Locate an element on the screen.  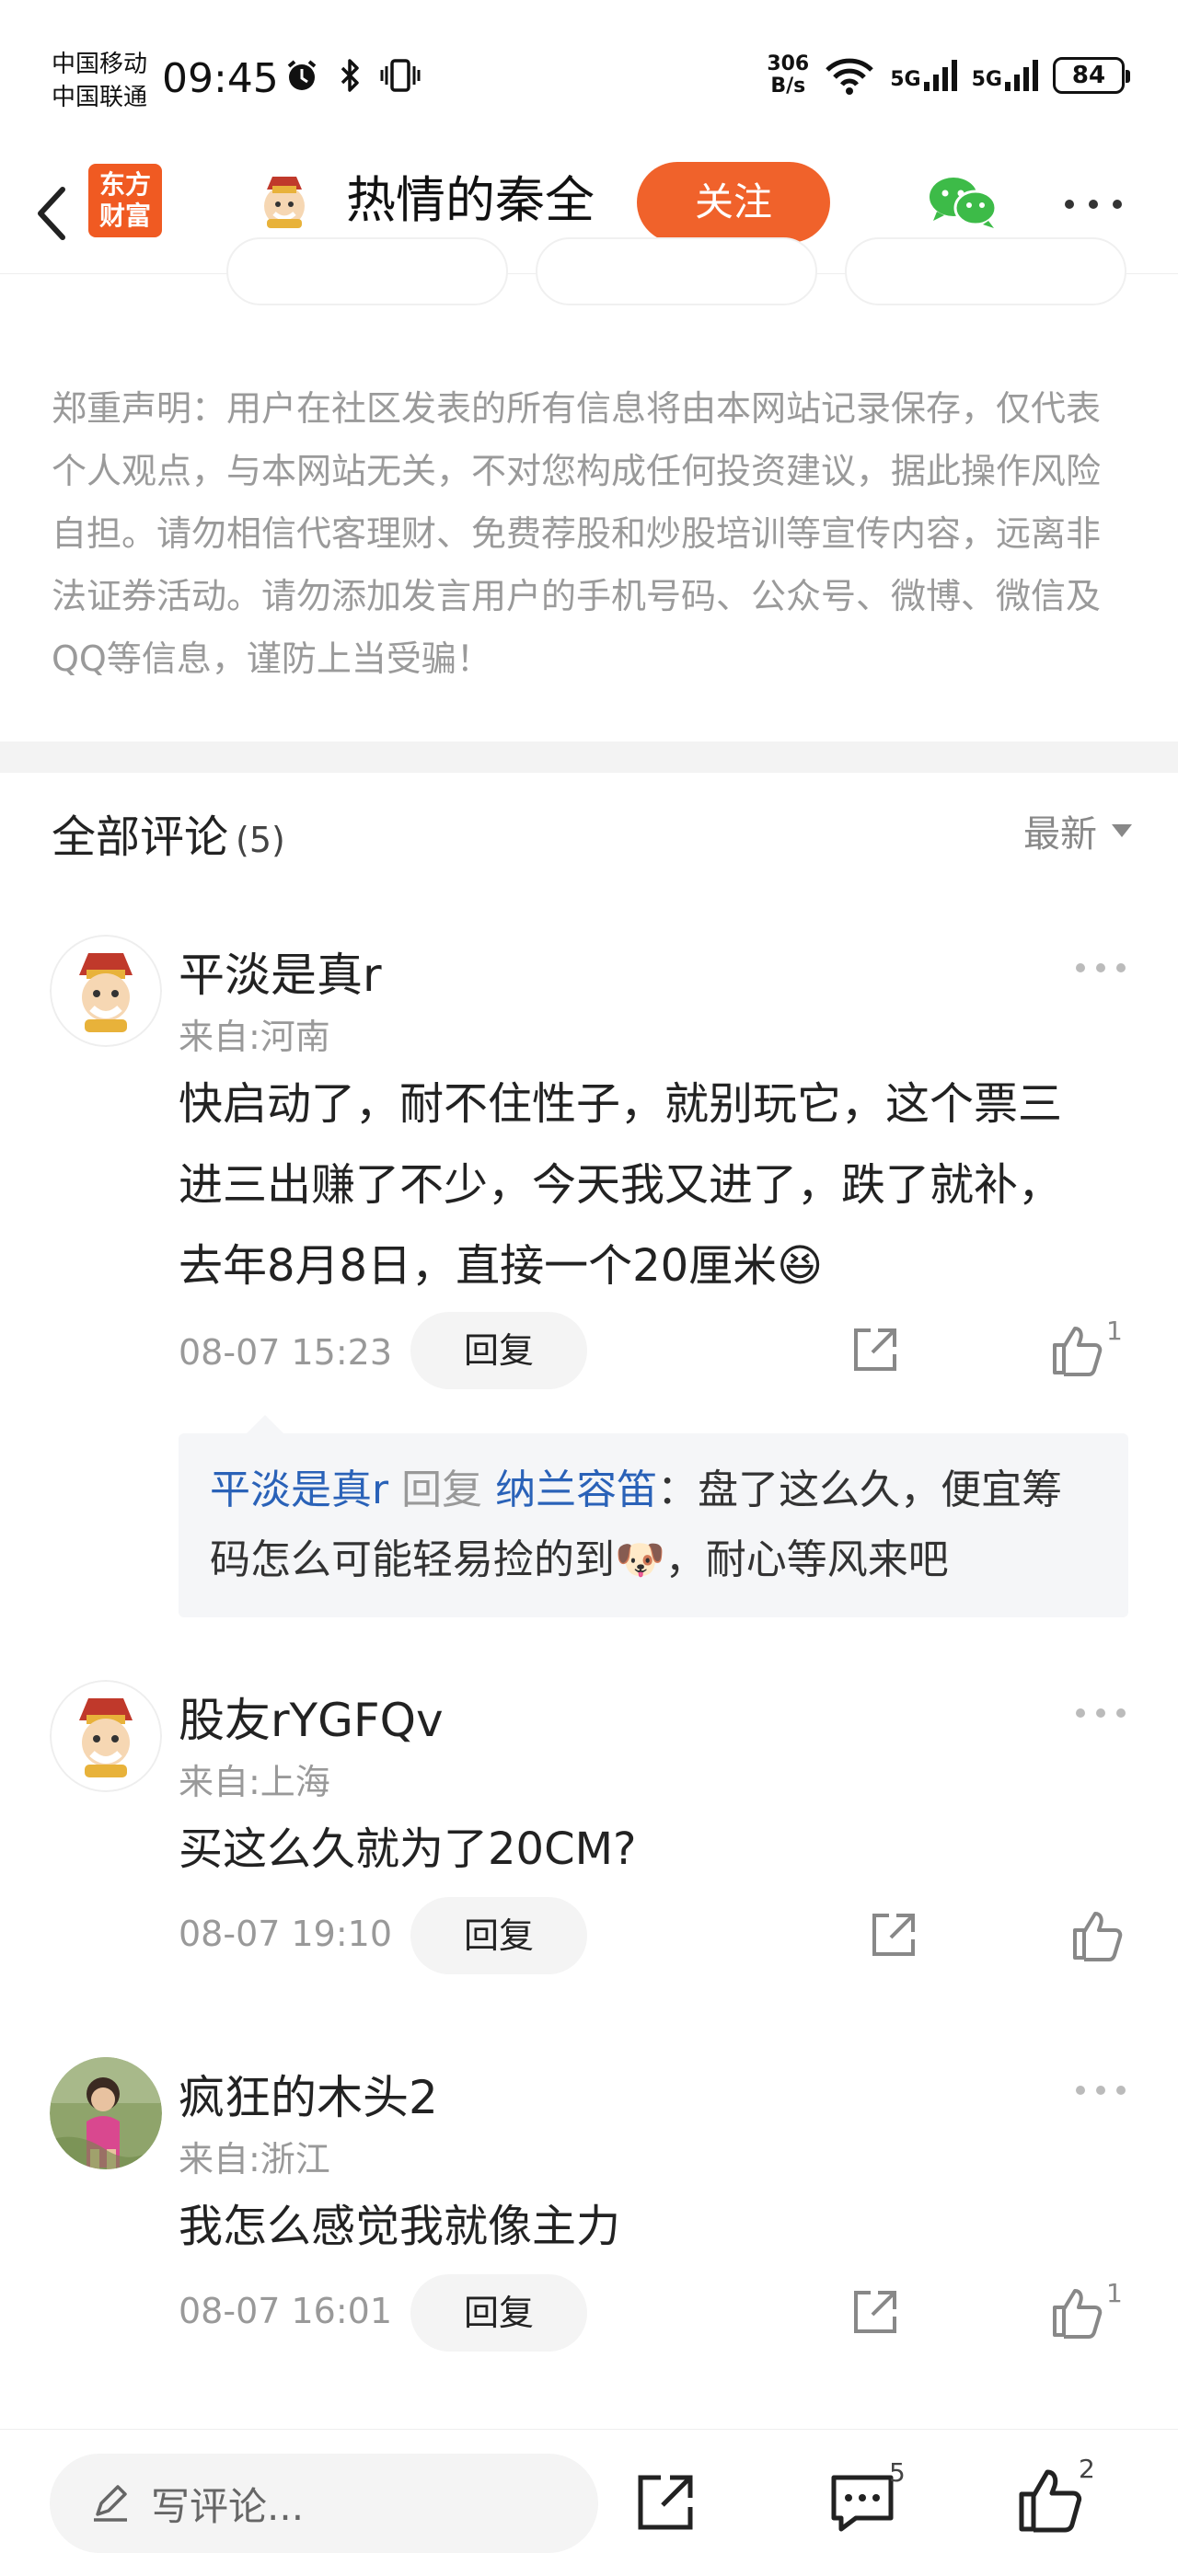
comment-time: 08-07 19:10 is located at coordinates (286, 1934).